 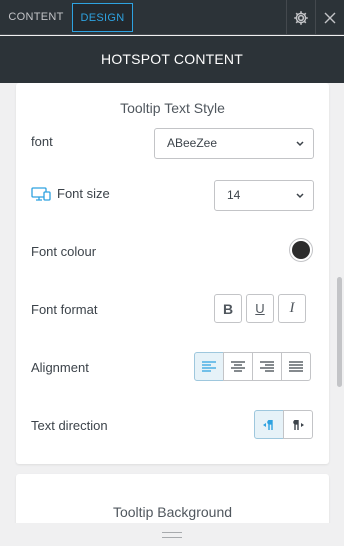 I want to click on drag-handle-icon, so click(x=172, y=534).